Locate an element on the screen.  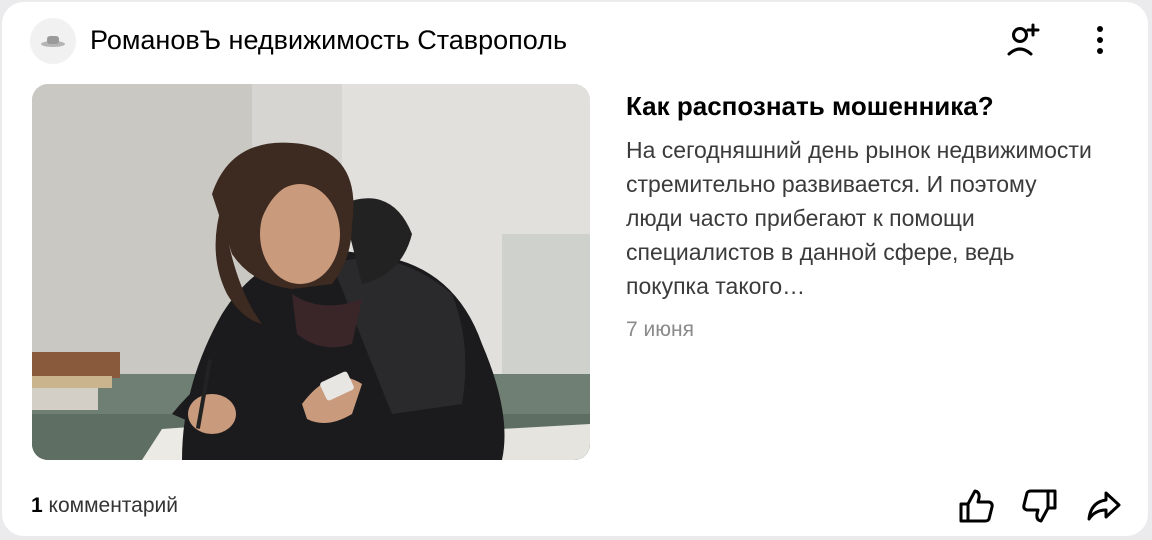
share-button is located at coordinates (1104, 506).